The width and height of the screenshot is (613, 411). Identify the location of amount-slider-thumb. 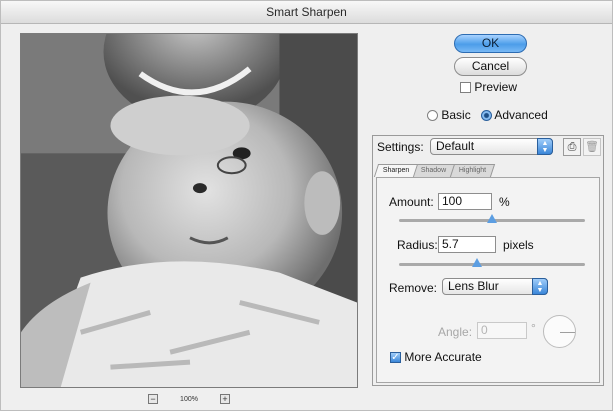
(492, 218).